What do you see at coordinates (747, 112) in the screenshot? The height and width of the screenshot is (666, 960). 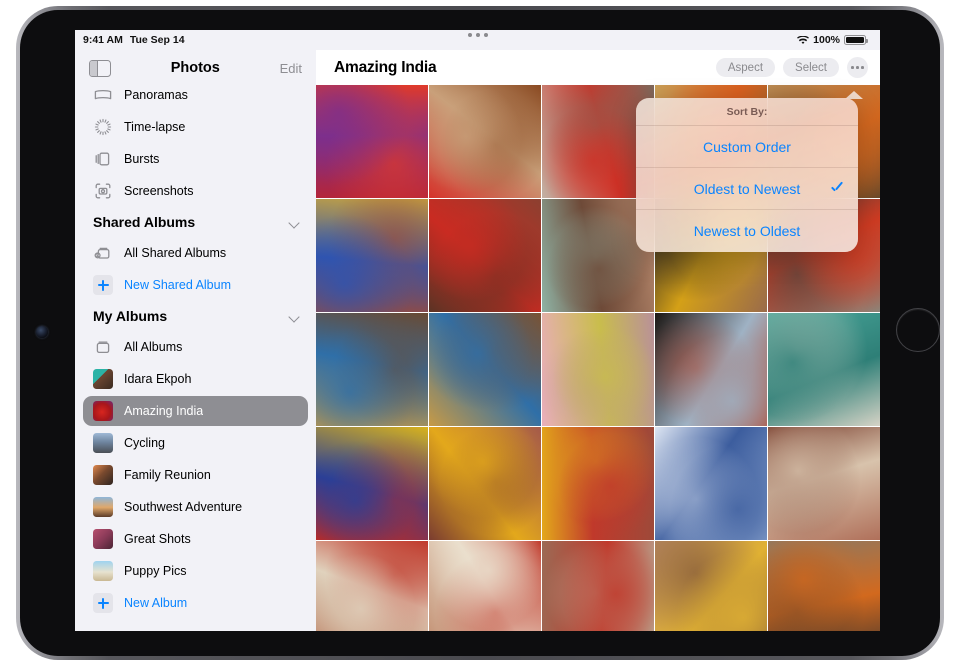 I see `popover-header: Sort By:` at bounding box center [747, 112].